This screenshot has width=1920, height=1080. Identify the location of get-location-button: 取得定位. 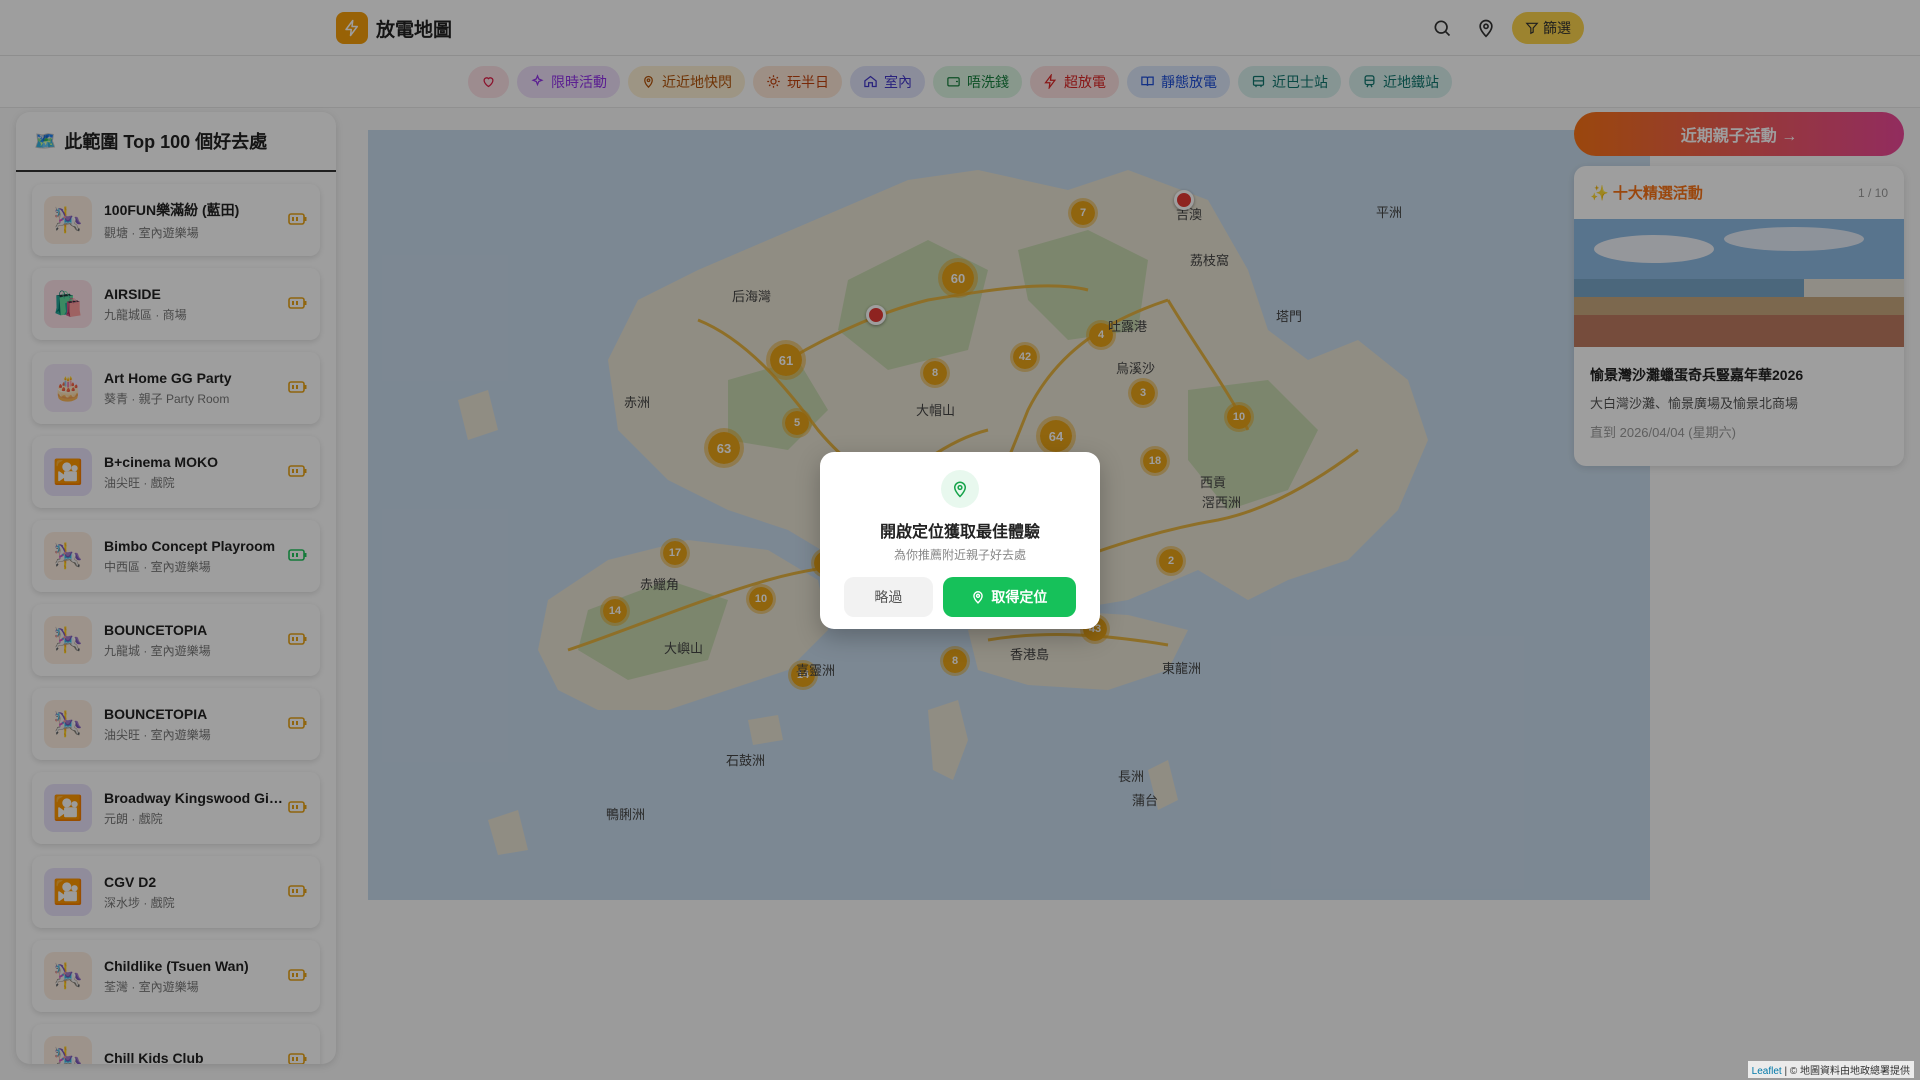
(1009, 597).